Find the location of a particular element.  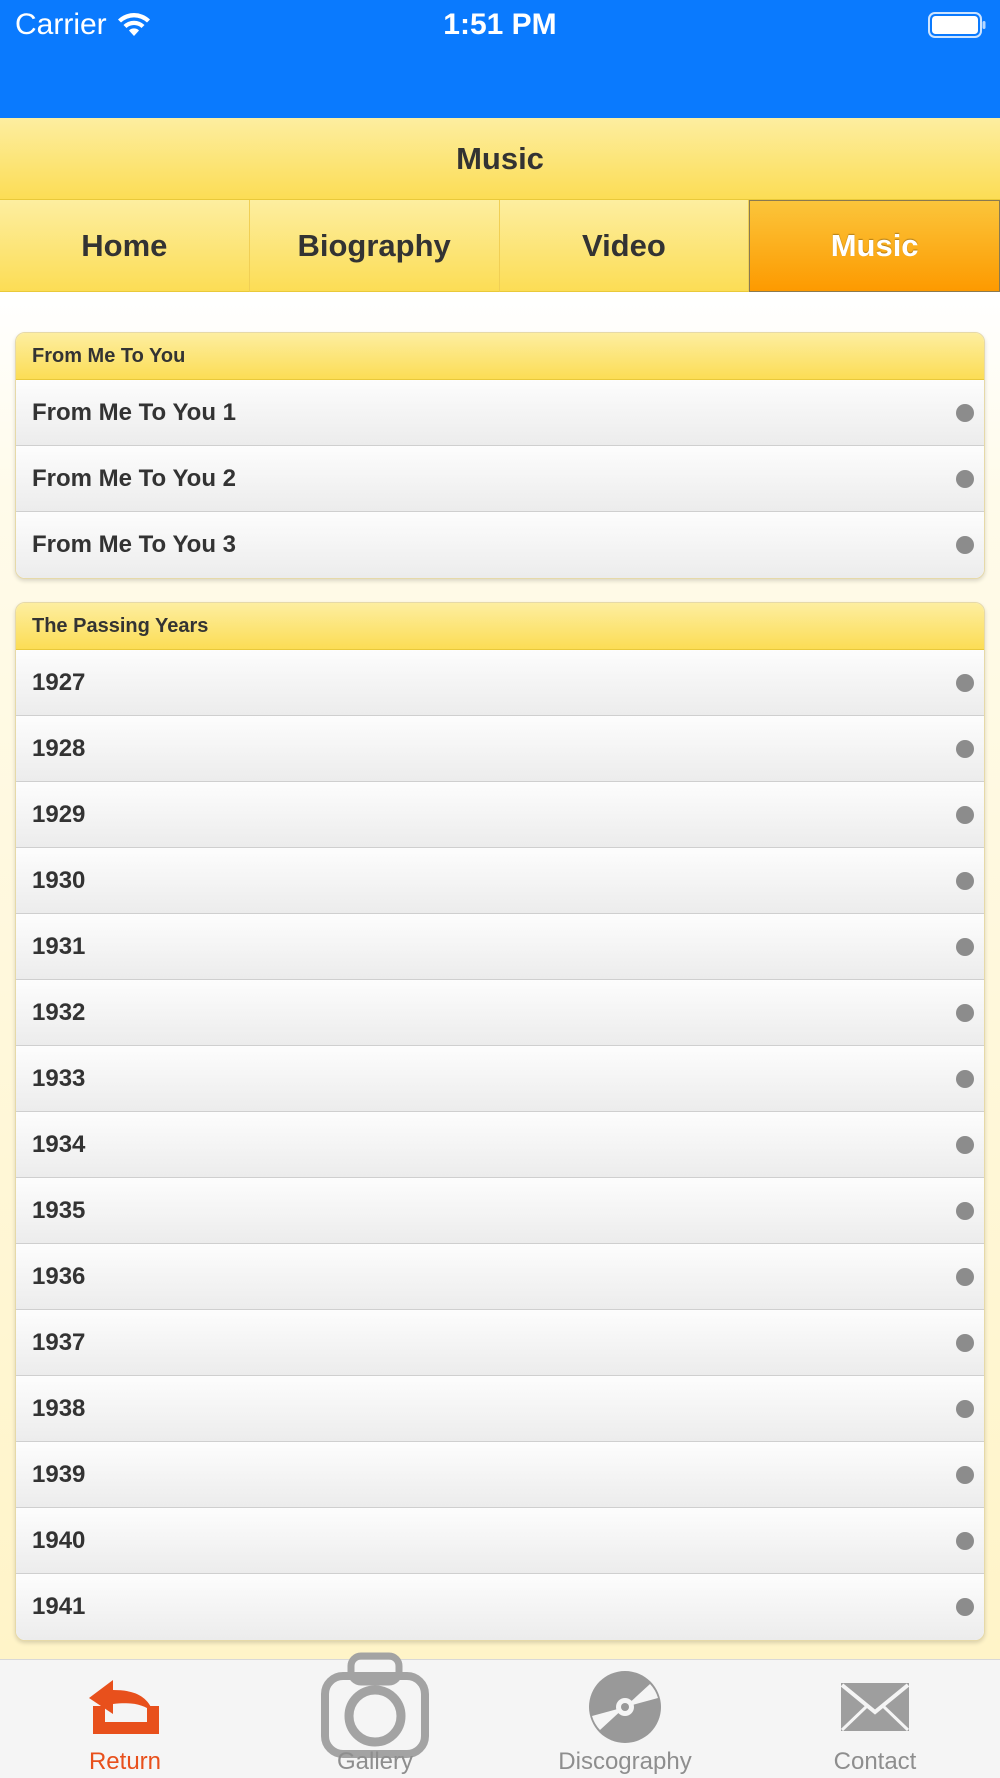

nav-tabs: Home Biography Video Music is located at coordinates (500, 246).